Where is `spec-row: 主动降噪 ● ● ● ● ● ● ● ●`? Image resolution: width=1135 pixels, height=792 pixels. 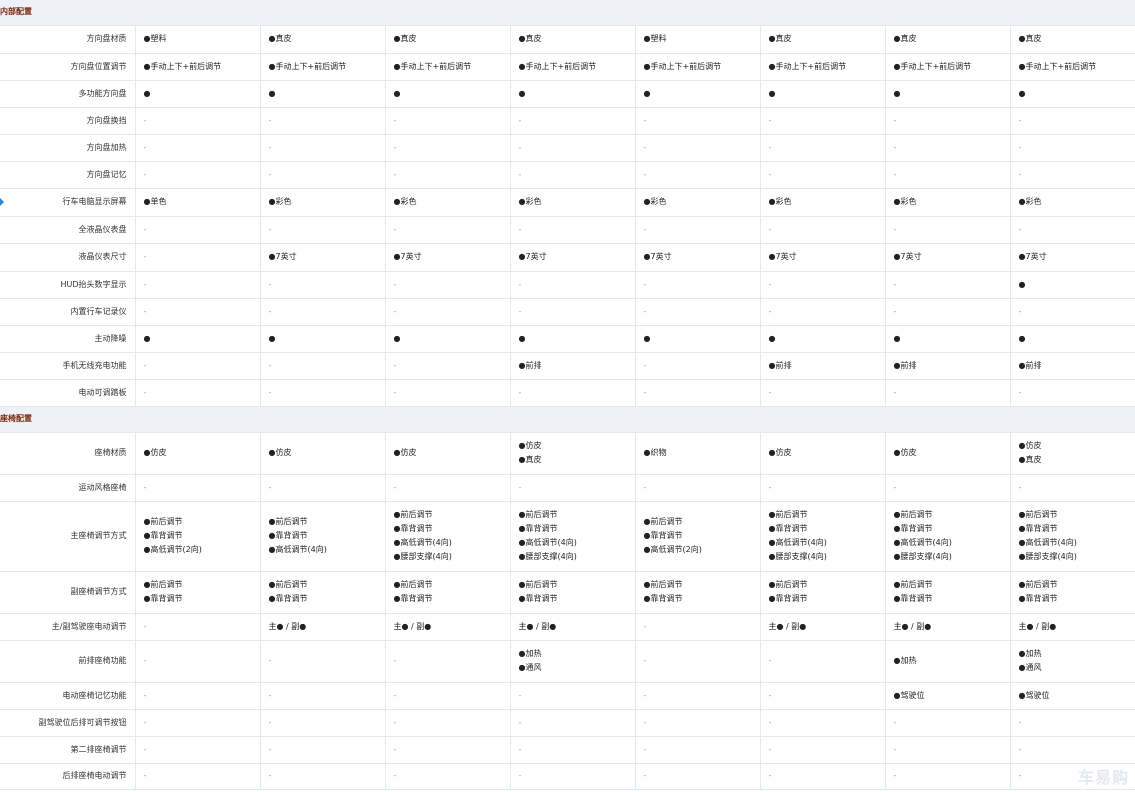
spec-row: 主动降噪 ● ● ● ● ● ● ● ● is located at coordinates (567, 339).